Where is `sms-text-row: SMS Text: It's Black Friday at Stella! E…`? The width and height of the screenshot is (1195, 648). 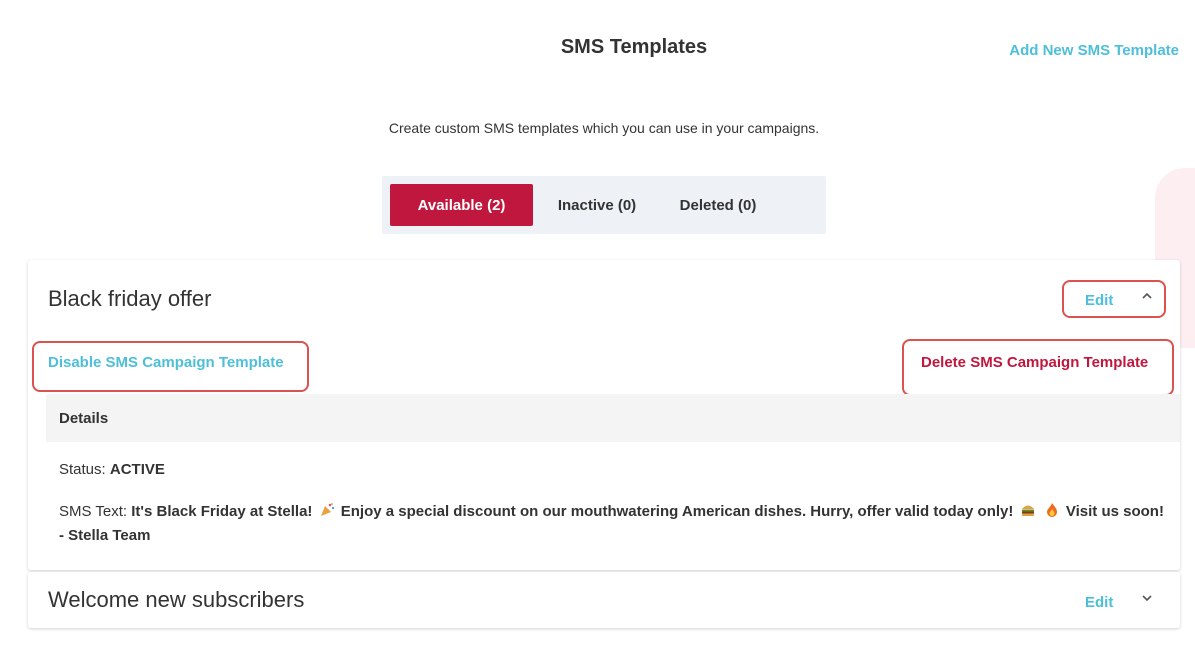 sms-text-row: SMS Text: It's Black Friday at Stella! E… is located at coordinates (614, 524).